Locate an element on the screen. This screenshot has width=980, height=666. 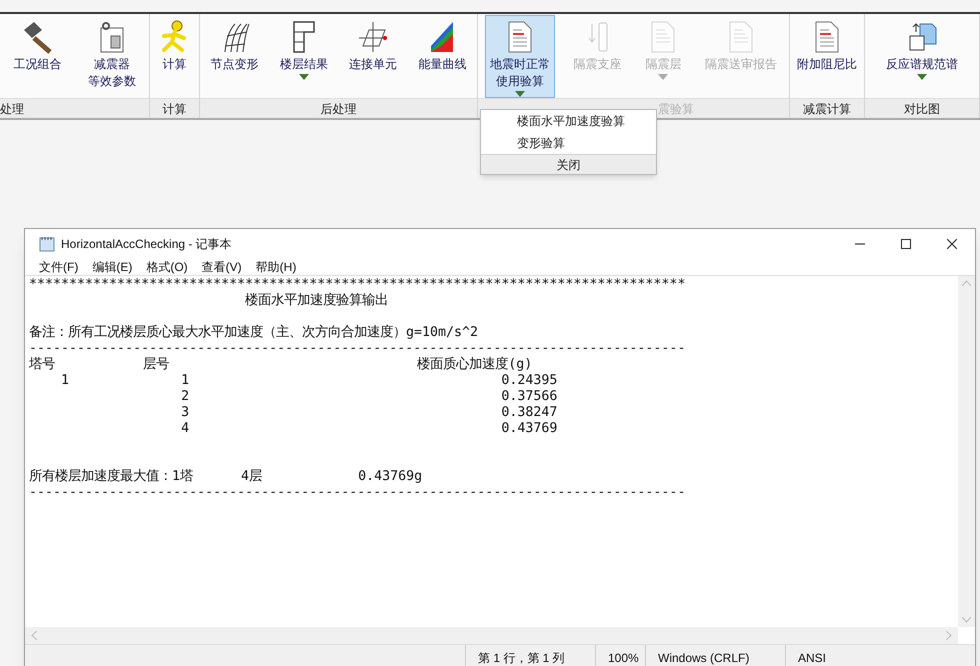
close-icon is located at coordinates (952, 244).